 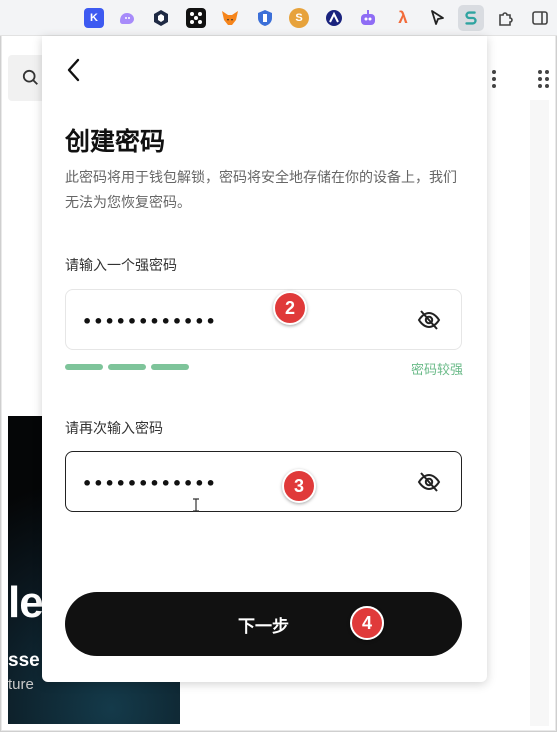 What do you see at coordinates (506, 18) in the screenshot?
I see `puzzle-extensions-icon` at bounding box center [506, 18].